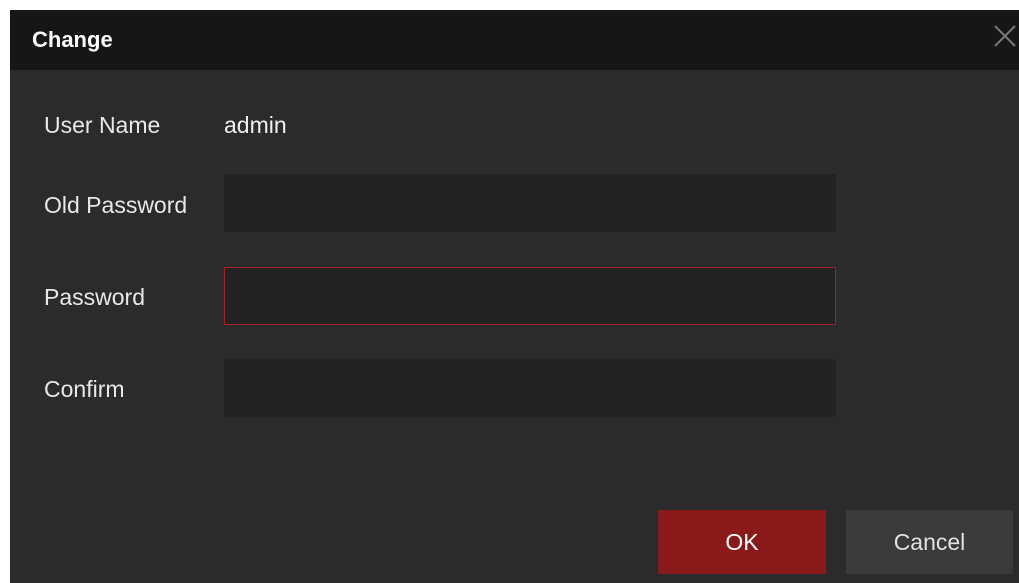 Image resolution: width=1019 pixels, height=583 pixels. I want to click on dialog-title: Change, so click(72, 39).